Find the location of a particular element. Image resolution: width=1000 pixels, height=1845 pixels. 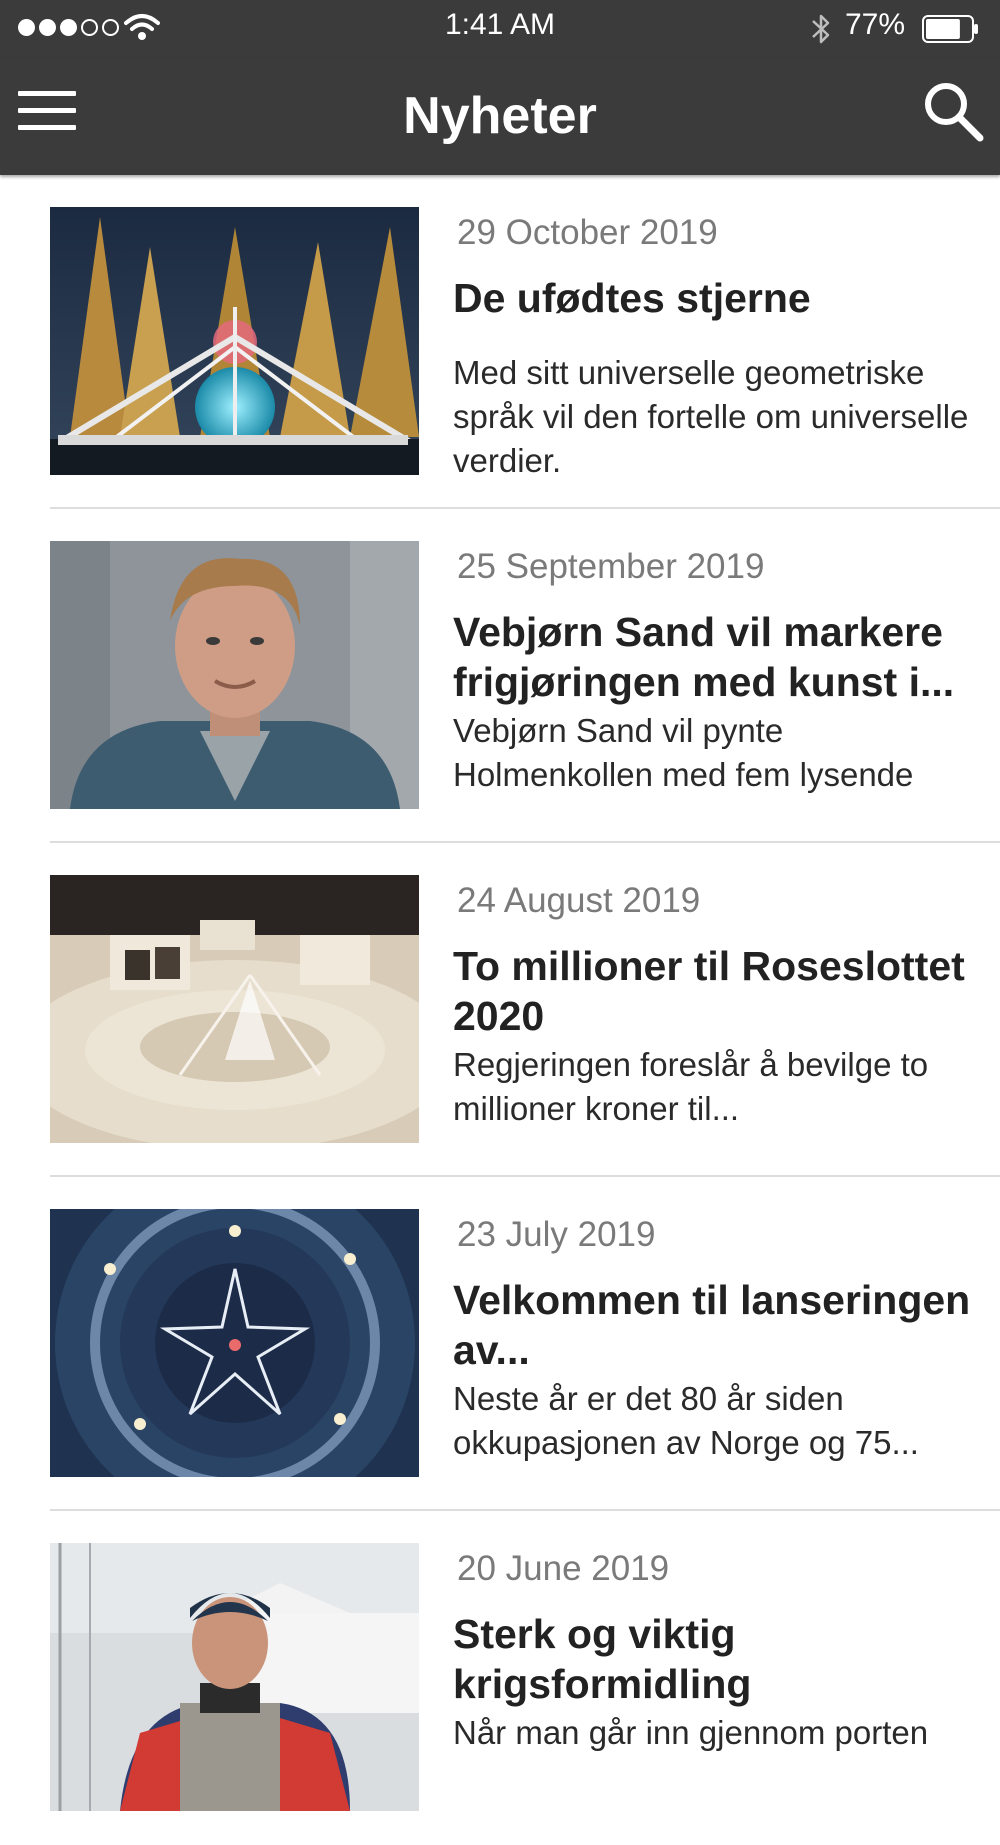

bluetooth-icon is located at coordinates (821, 29).